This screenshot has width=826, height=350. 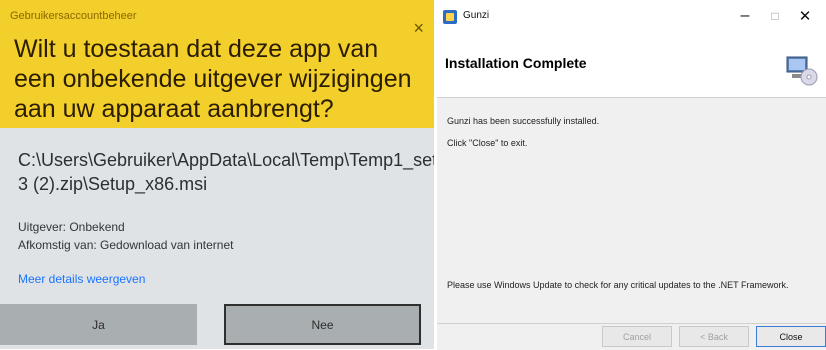 What do you see at coordinates (805, 16) in the screenshot?
I see `window-close-button: ✕` at bounding box center [805, 16].